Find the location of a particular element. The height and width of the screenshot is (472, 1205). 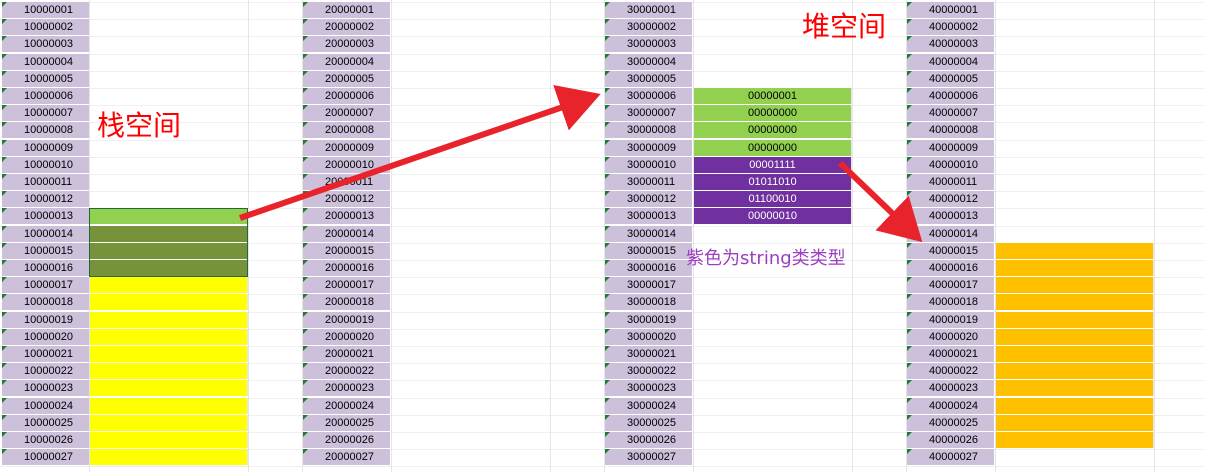

stack-to-heap-arrow is located at coordinates (420, 153).